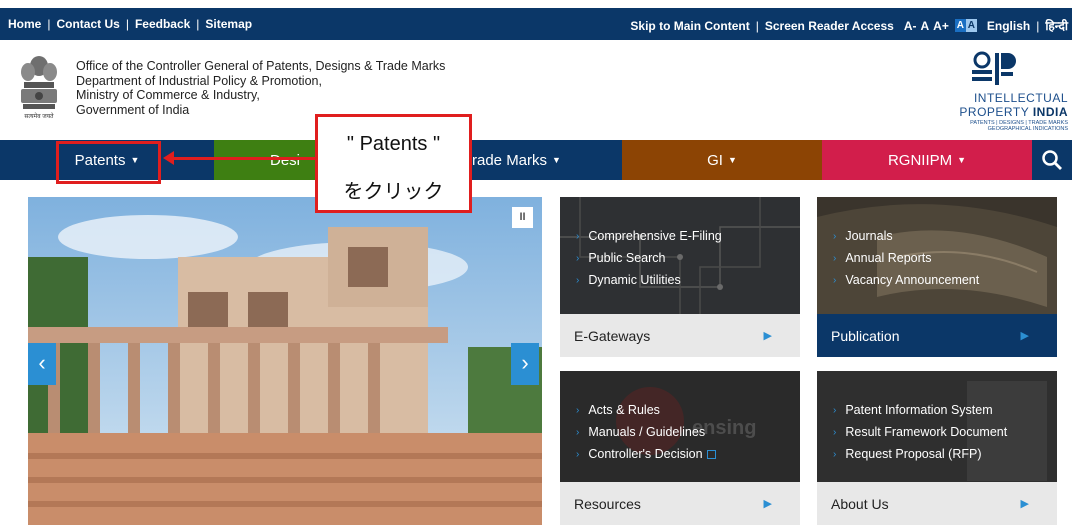 Image resolution: width=1072 pixels, height=525 pixels. What do you see at coordinates (393, 144) in the screenshot?
I see `callout-line-1: " Patents "` at bounding box center [393, 144].